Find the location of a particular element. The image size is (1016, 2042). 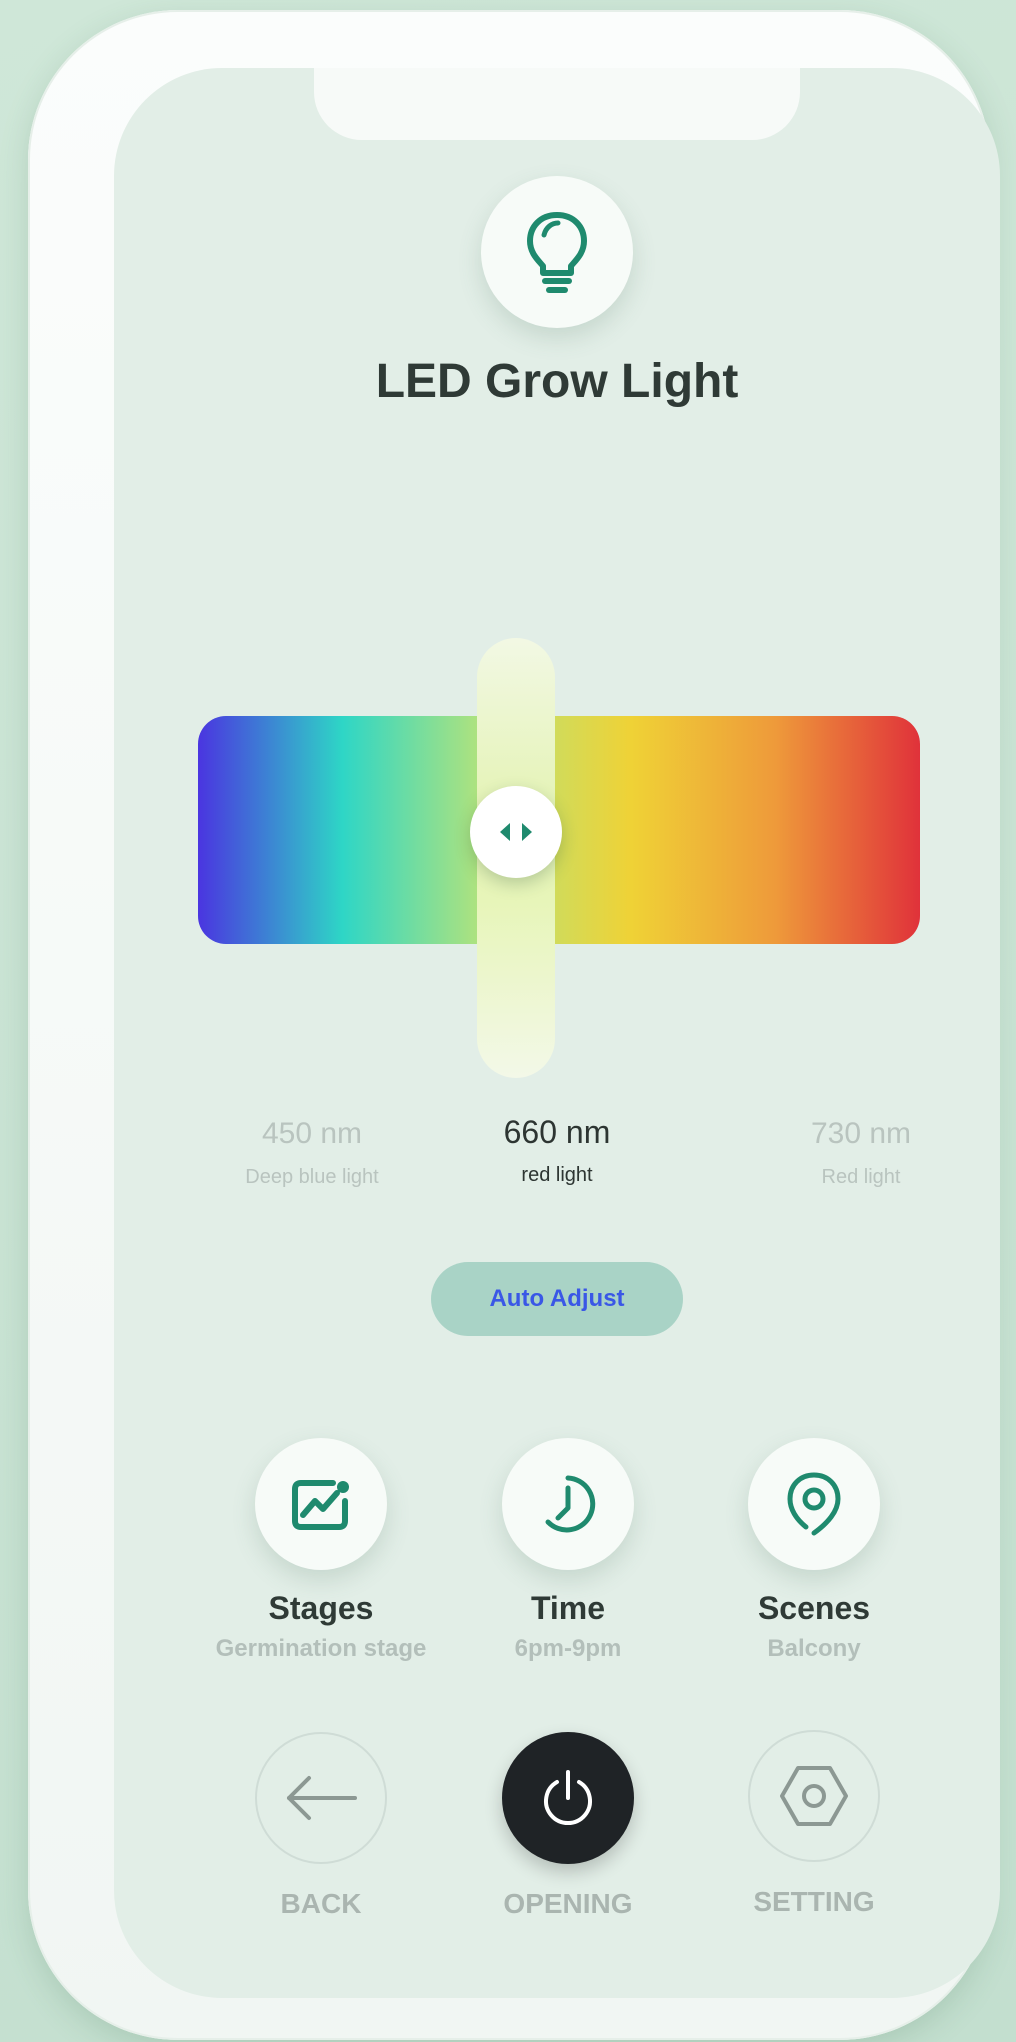

back-nav: BACK is located at coordinates (321, 1826).